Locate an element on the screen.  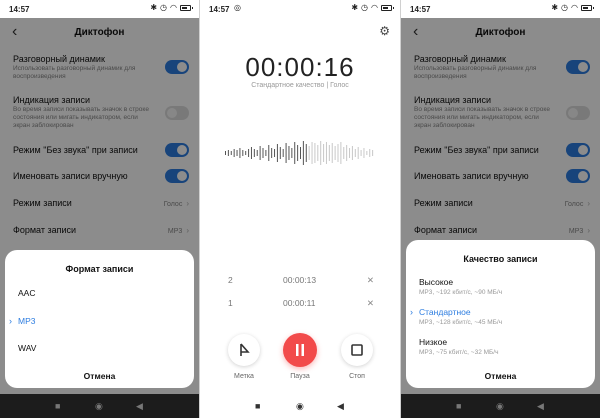
quality-option-low: Низкое MP3, ~75 кбит/с, ~32 МБ/ч is located at coordinates (502, 346).